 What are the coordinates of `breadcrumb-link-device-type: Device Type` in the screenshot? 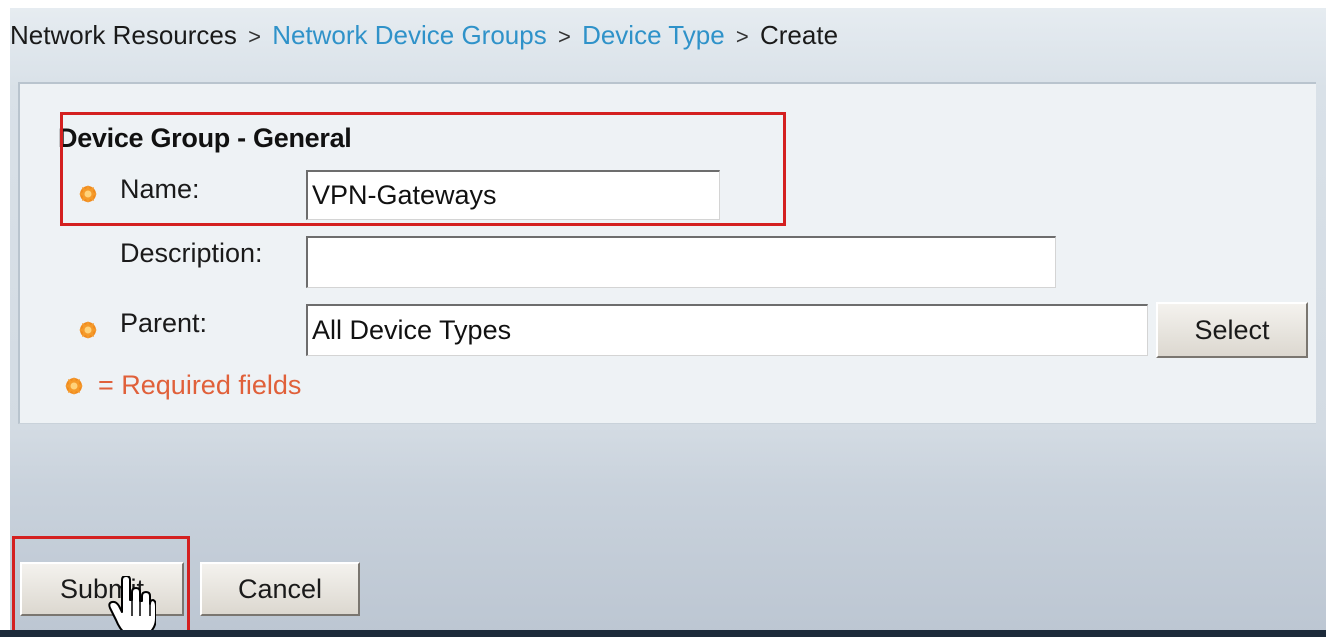 It's located at (653, 35).